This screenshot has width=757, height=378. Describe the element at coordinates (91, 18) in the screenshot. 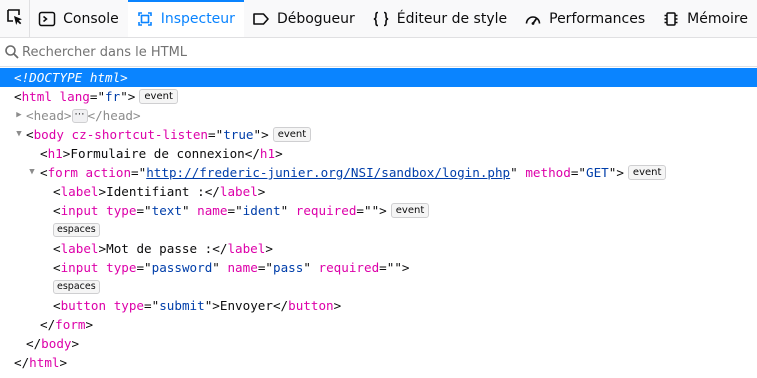

I see `tab-console-label: Console` at that location.